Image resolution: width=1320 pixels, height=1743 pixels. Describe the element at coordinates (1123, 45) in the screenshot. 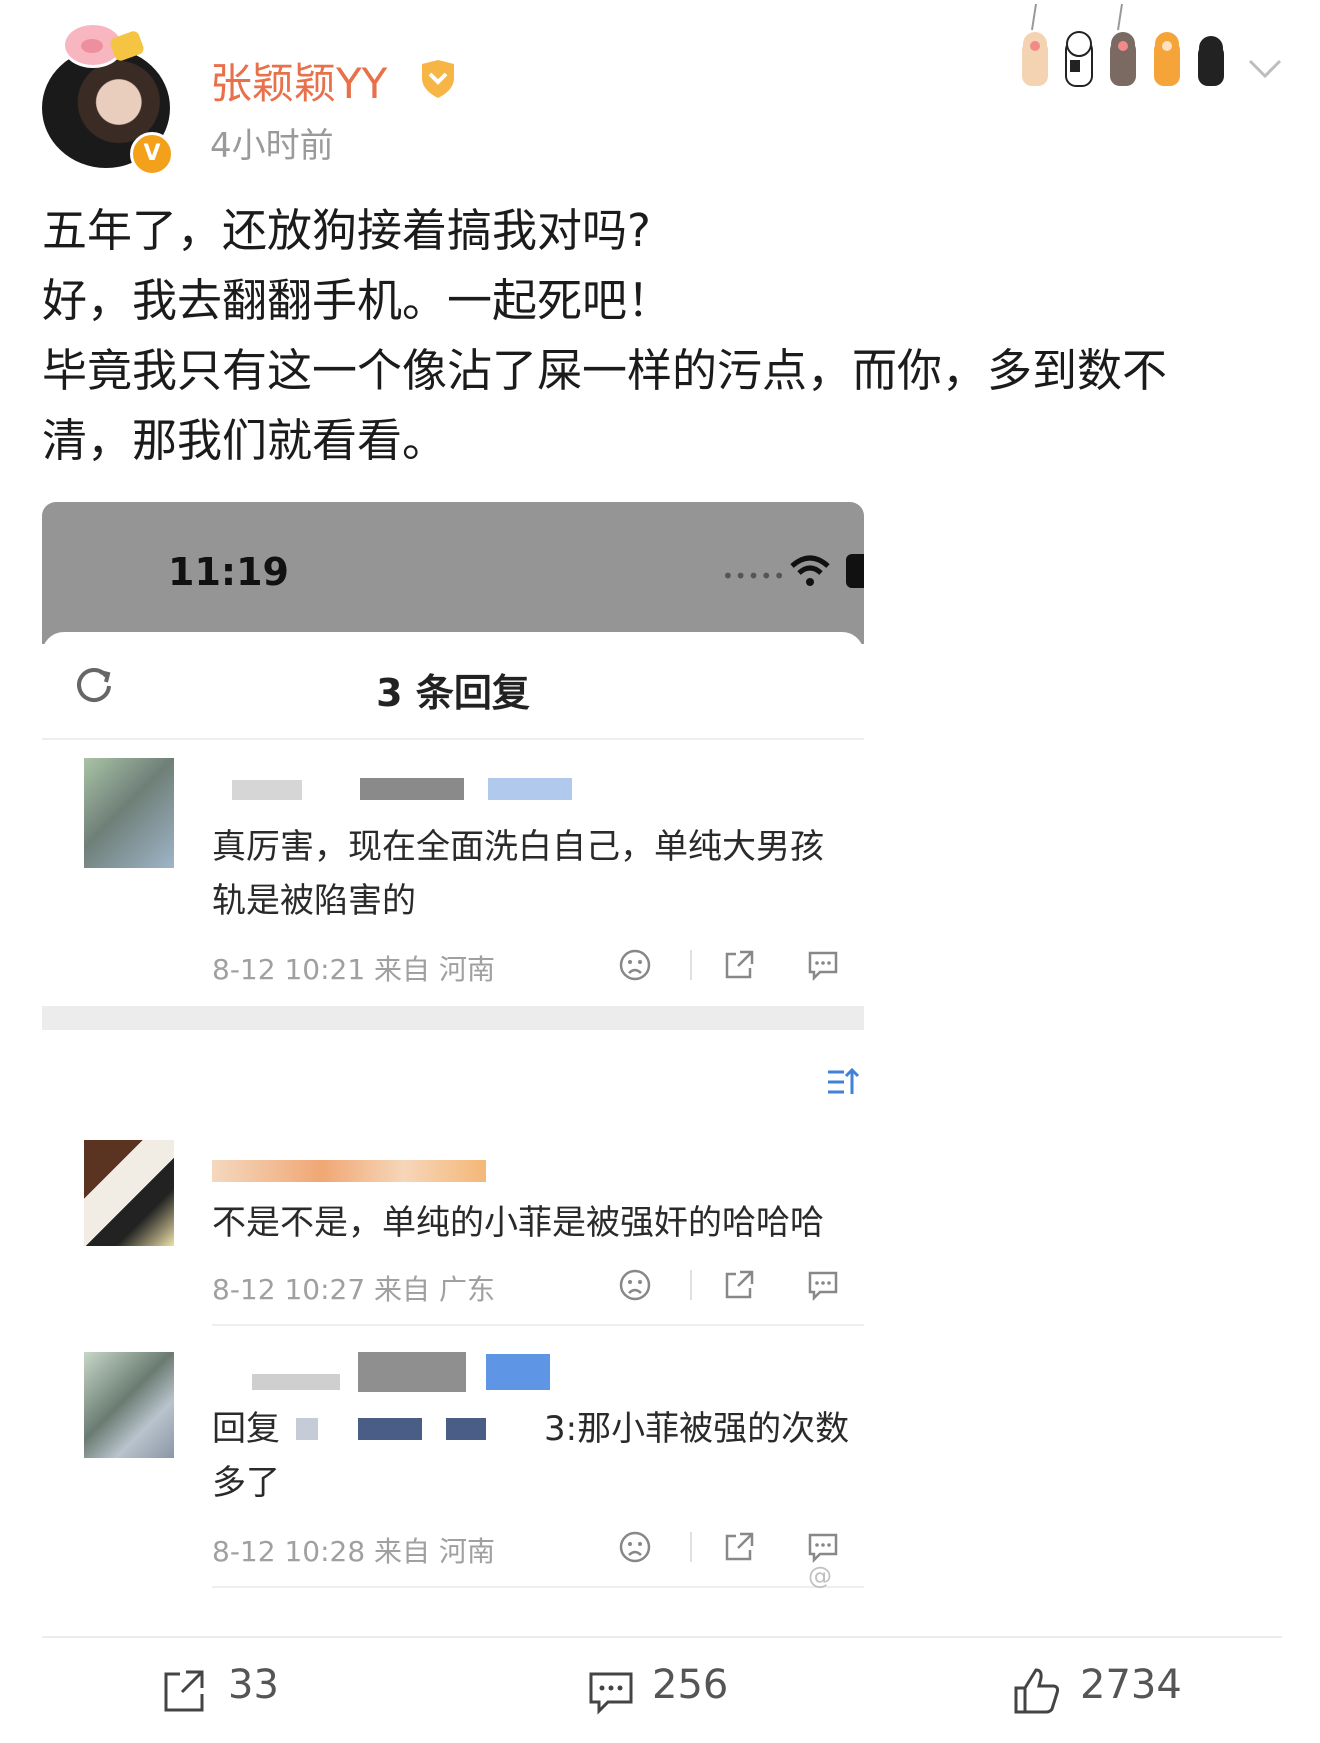

I see `cat-paws-decoration-icon` at that location.